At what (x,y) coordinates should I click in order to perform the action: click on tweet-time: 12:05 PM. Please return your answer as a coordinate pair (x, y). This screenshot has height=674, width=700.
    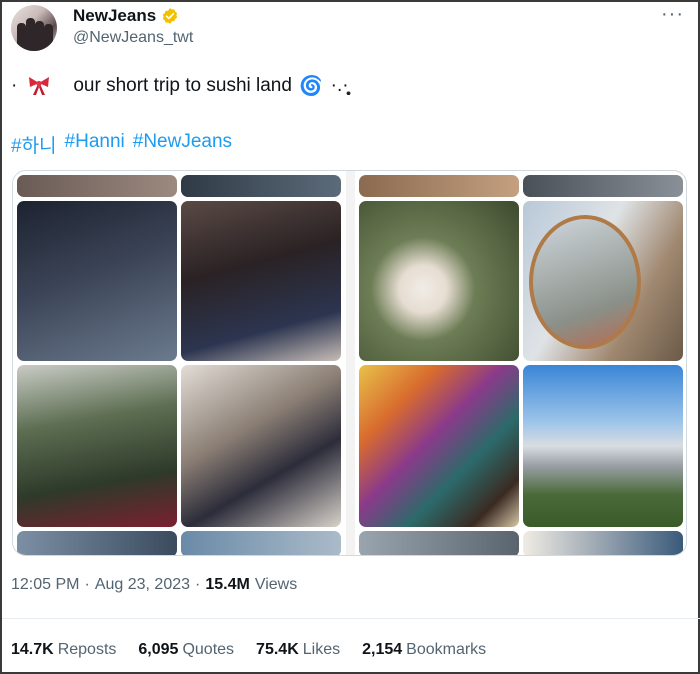
    Looking at the image, I should click on (45, 585).